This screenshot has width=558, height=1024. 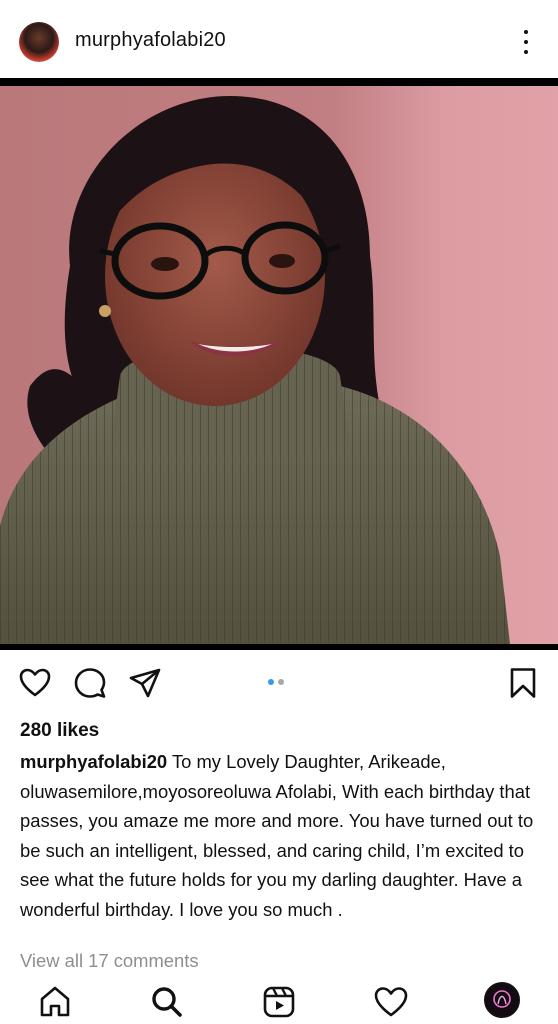 I want to click on post-actions-bar, so click(x=279, y=684).